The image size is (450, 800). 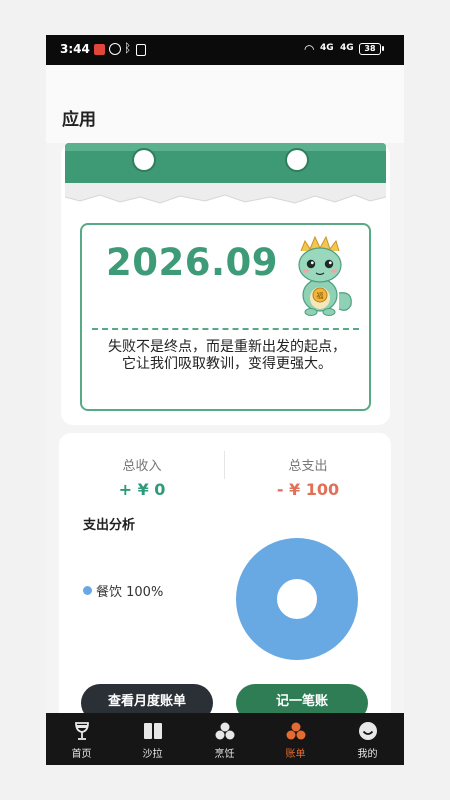 I want to click on nav-label-salad: 沙拉, so click(x=152, y=754).